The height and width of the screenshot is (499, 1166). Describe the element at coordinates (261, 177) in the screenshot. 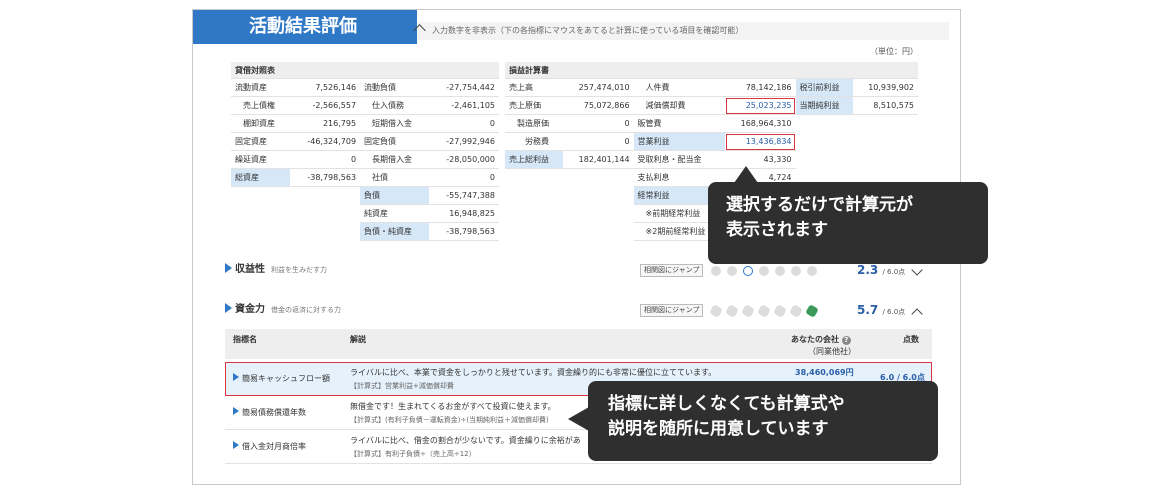

I see `bs-label: 総資産` at that location.